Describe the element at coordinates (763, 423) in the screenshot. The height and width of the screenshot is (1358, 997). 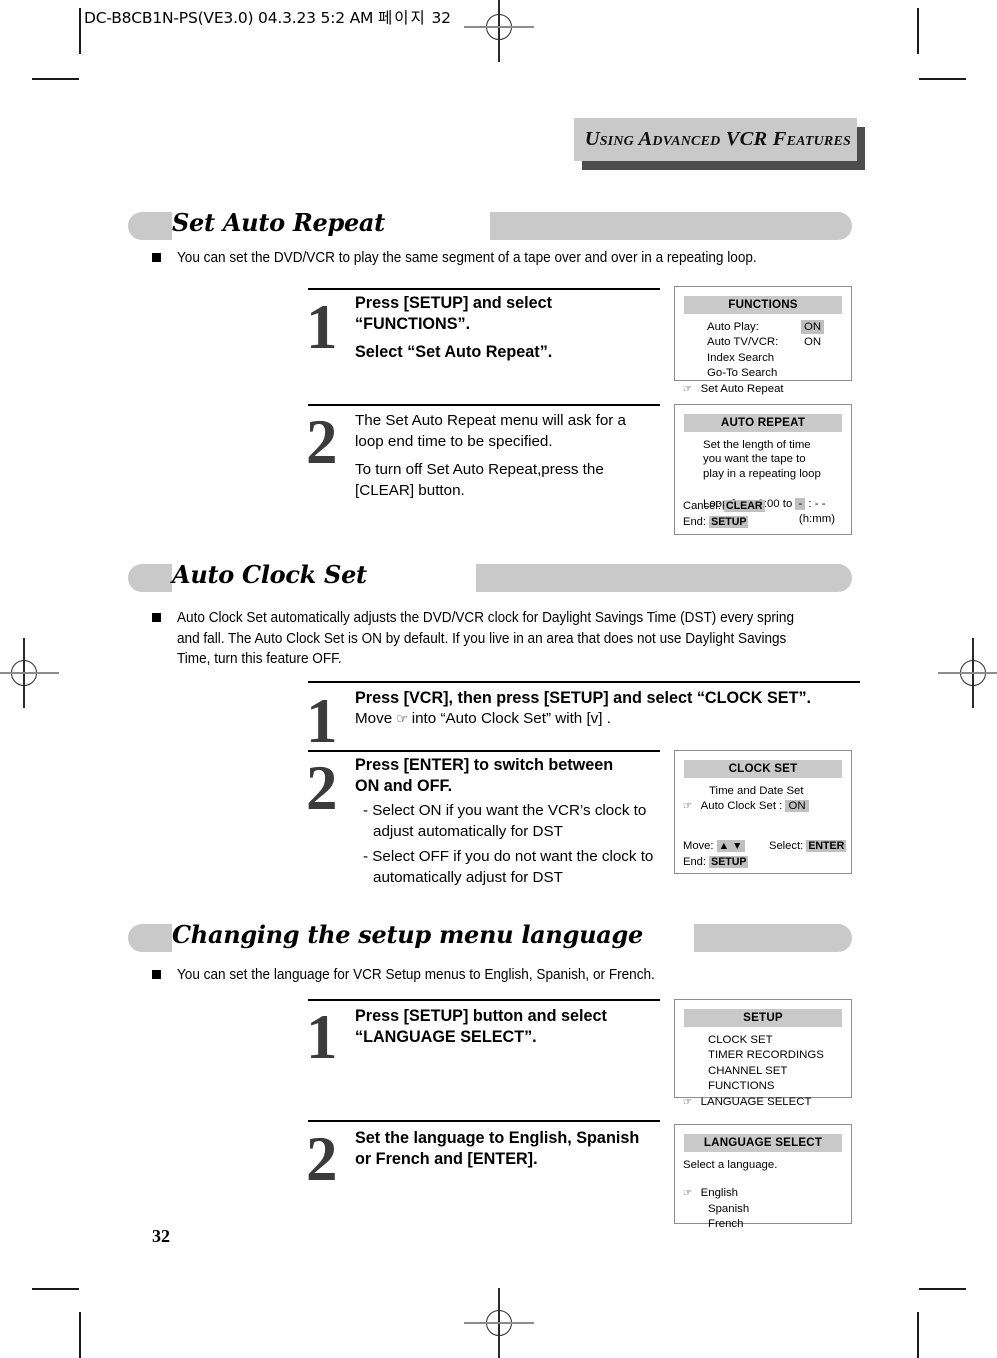
I see `osd-title: AUTO REPEAT` at that location.